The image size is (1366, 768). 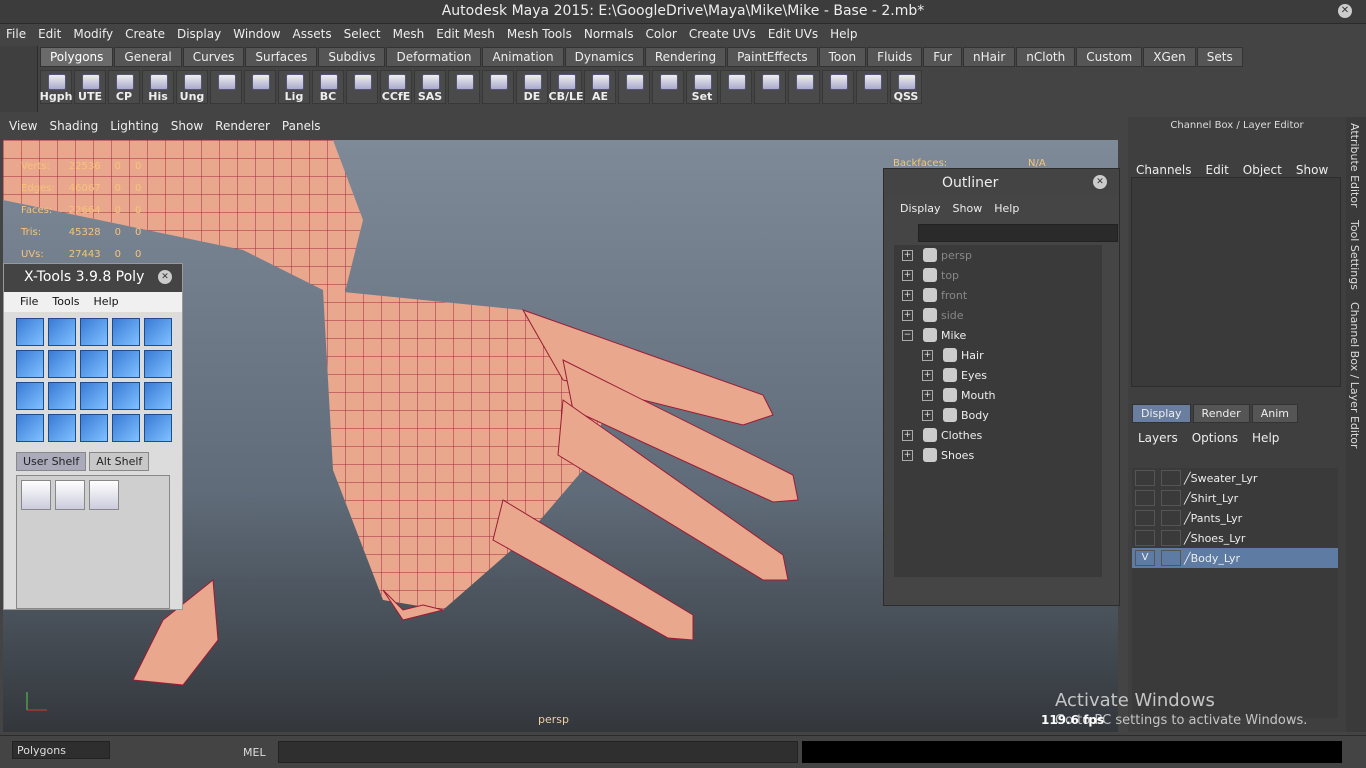 What do you see at coordinates (998, 415) in the screenshot?
I see `outliner-item: + Body` at bounding box center [998, 415].